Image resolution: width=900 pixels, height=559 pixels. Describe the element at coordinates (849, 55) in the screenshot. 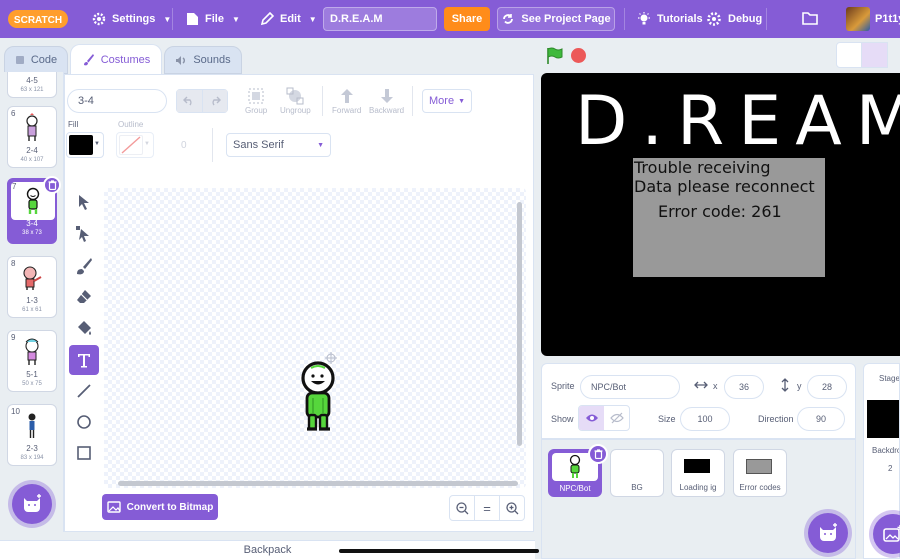

I see `small-stage-button` at that location.